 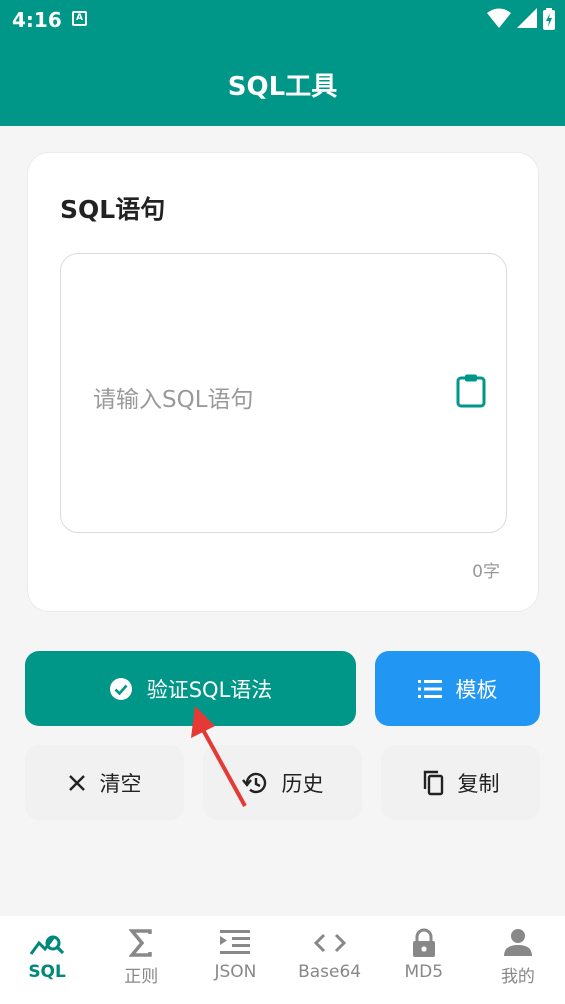 I want to click on nav-item-mine: 我的, so click(x=518, y=960).